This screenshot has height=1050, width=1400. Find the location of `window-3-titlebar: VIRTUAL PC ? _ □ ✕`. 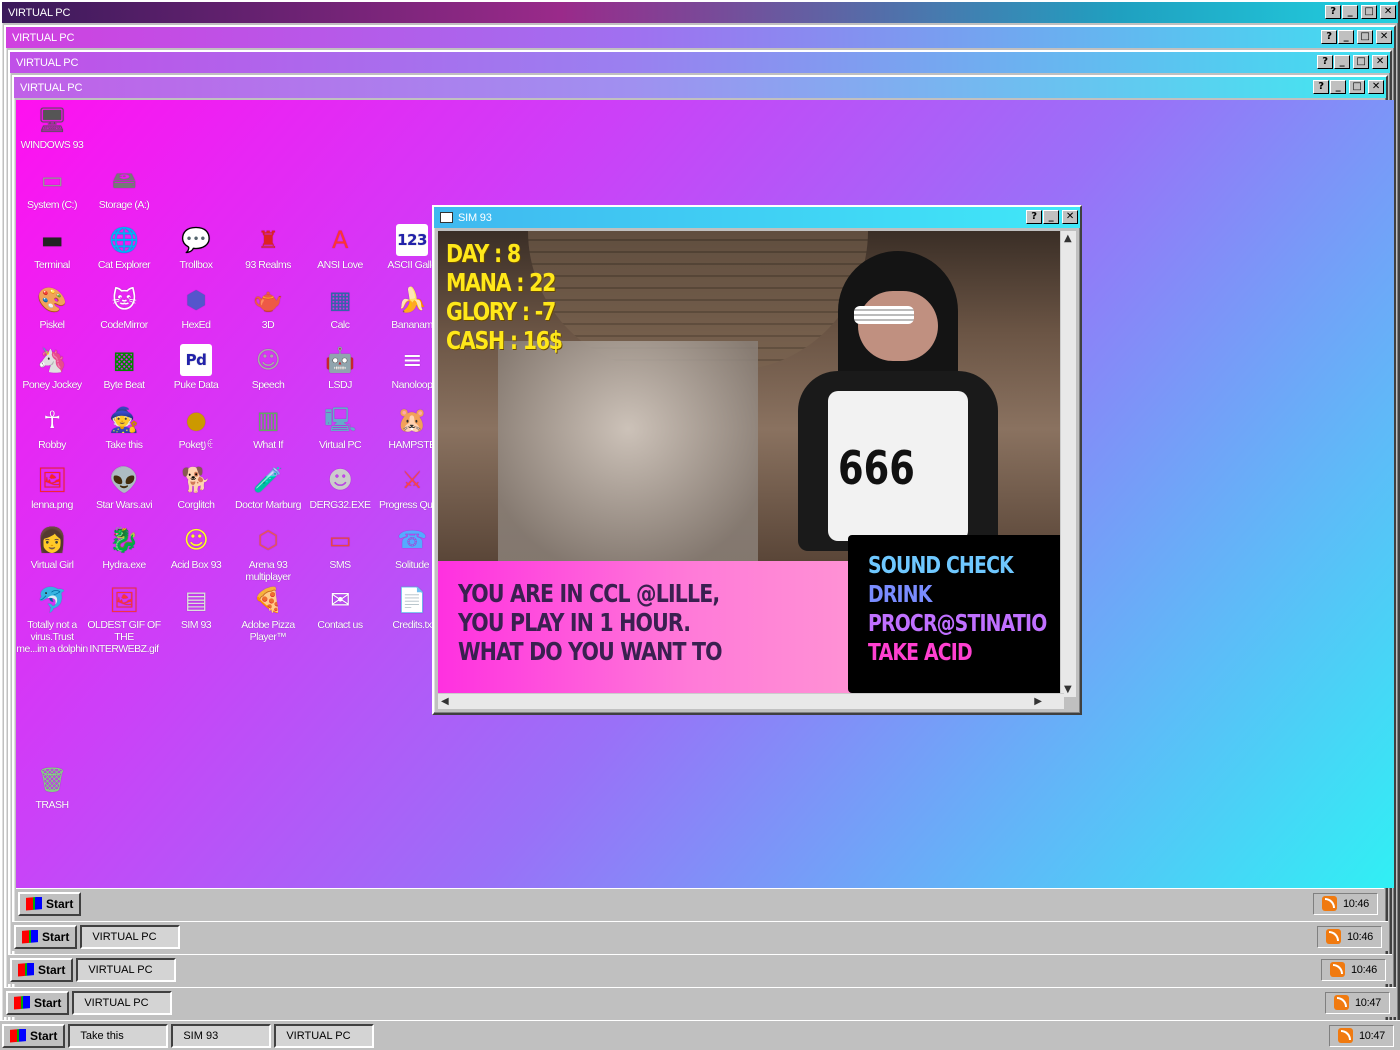

window-3-titlebar: VIRTUAL PC ? _ □ ✕ is located at coordinates (700, 62).